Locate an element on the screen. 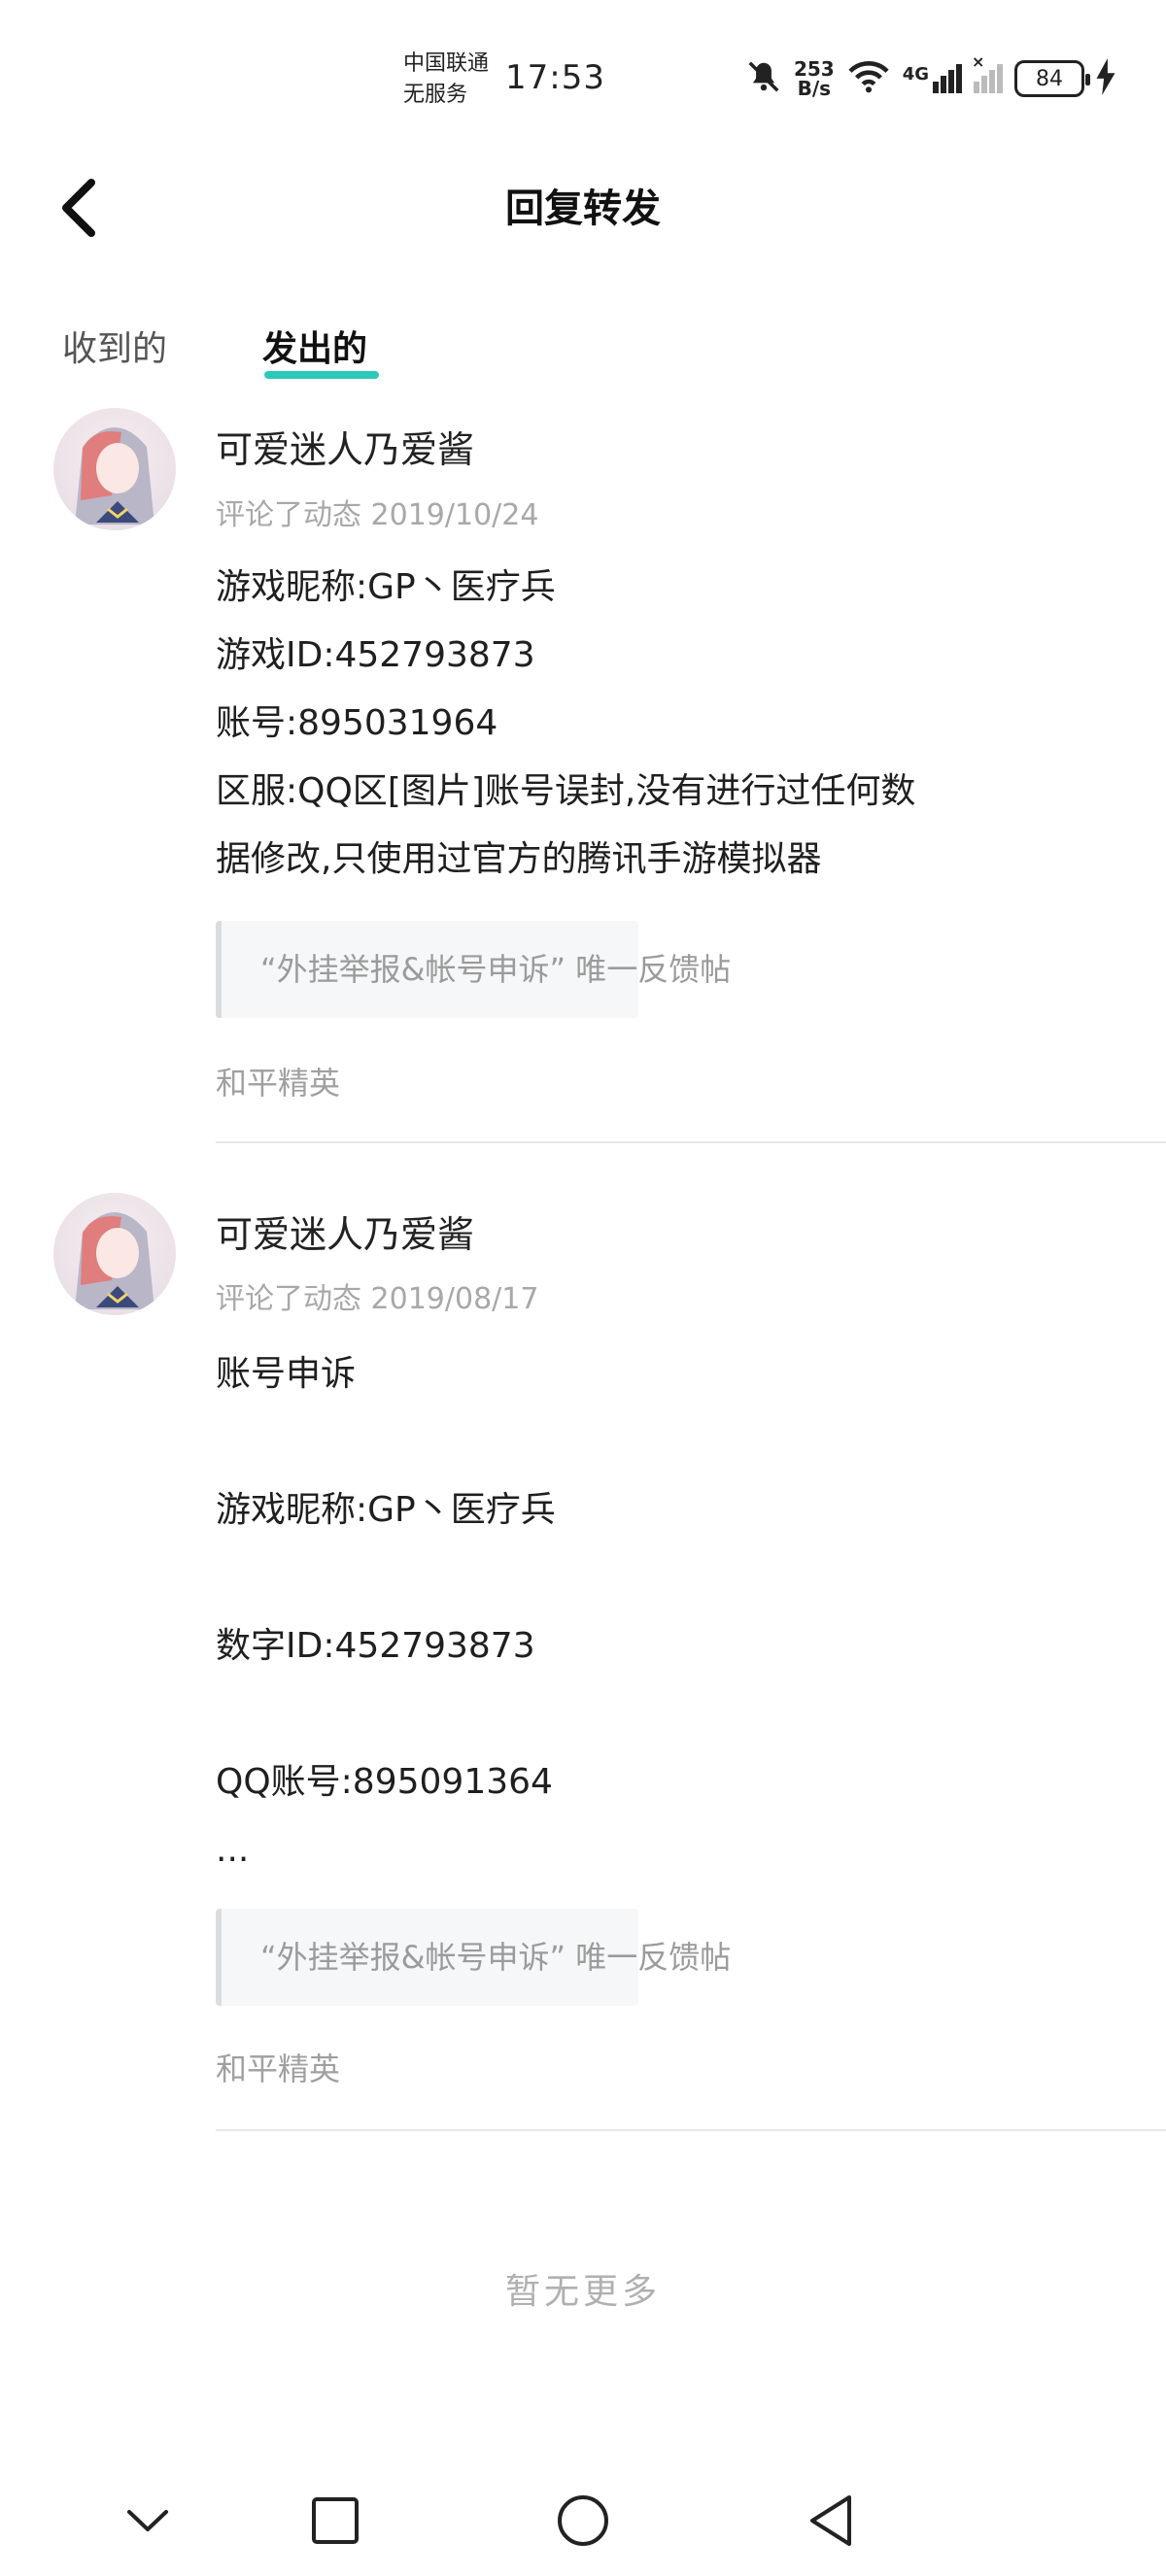 The image size is (1166, 2576). tab-received: 收到的 is located at coordinates (114, 350).